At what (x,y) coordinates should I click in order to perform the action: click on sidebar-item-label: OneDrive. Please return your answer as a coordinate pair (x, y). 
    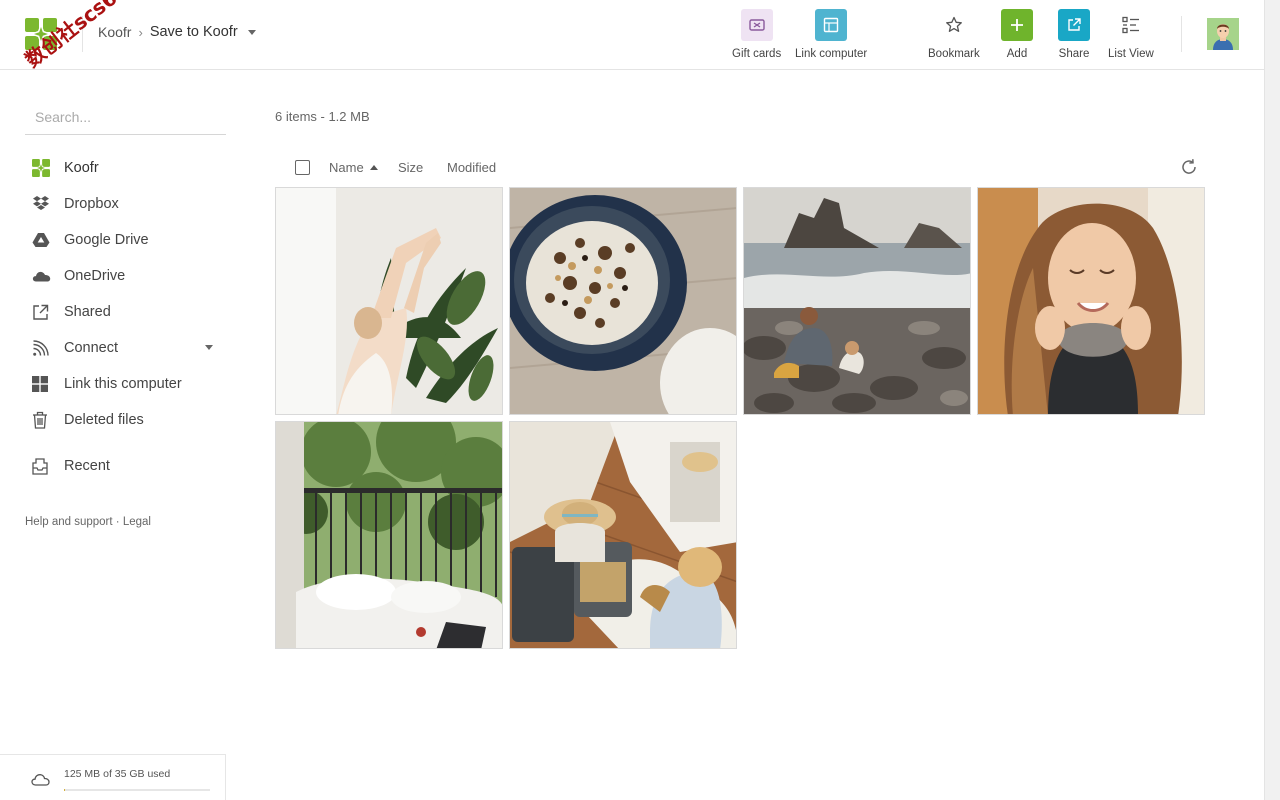
    Looking at the image, I should click on (95, 276).